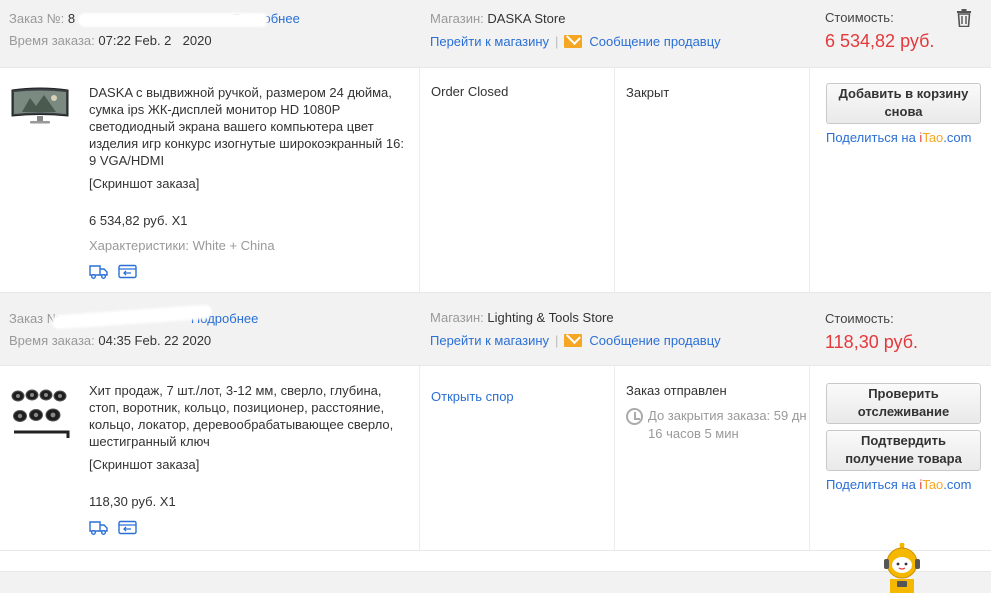 This screenshot has width=991, height=593. I want to click on order-cost: Стоимость: 6 534,82 руб., so click(879, 31).